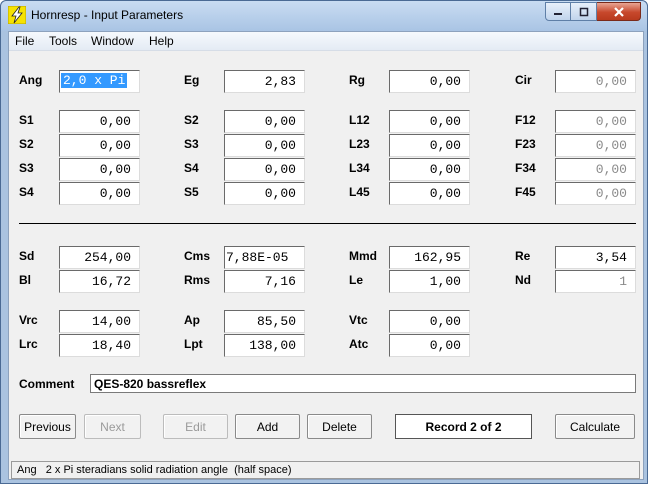 Image resolution: width=648 pixels, height=484 pixels. Describe the element at coordinates (26, 192) in the screenshot. I see `s4-label: S4` at that location.